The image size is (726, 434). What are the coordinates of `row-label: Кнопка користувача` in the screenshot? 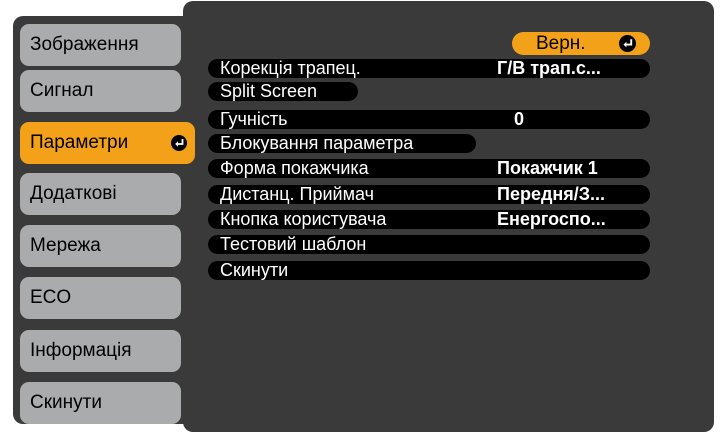 It's located at (303, 219).